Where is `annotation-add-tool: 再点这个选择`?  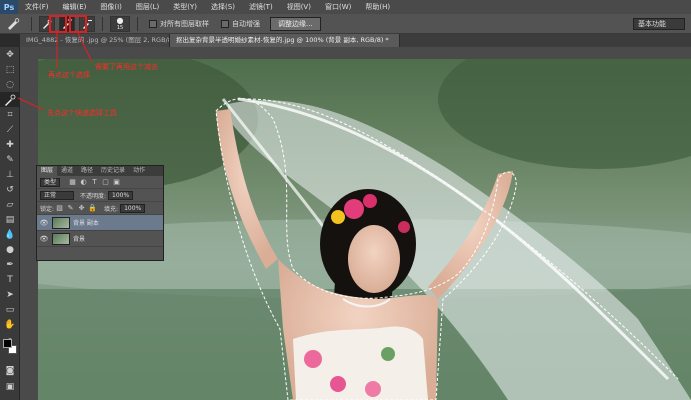
annotation-add-tool: 再点这个选择 is located at coordinates (69, 75).